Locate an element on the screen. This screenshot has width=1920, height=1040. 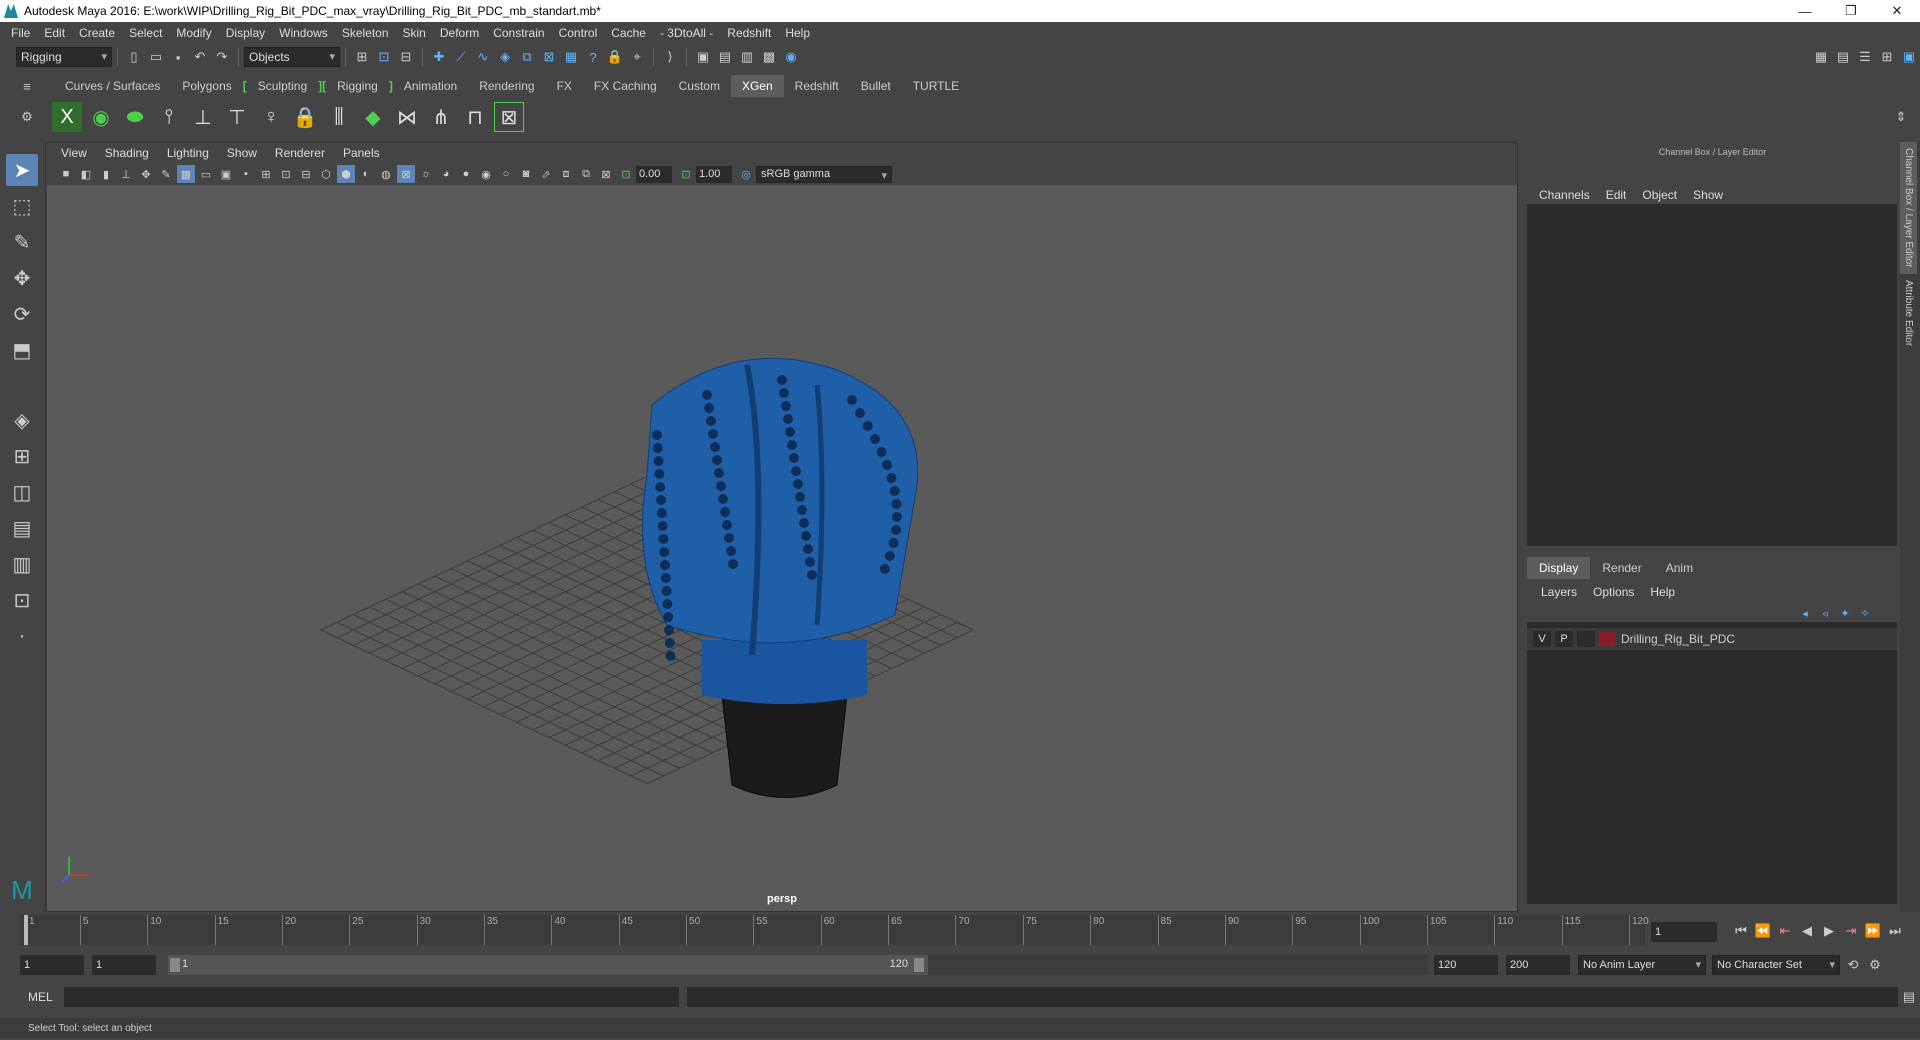
new-scene-icon: ▯ is located at coordinates (134, 57).